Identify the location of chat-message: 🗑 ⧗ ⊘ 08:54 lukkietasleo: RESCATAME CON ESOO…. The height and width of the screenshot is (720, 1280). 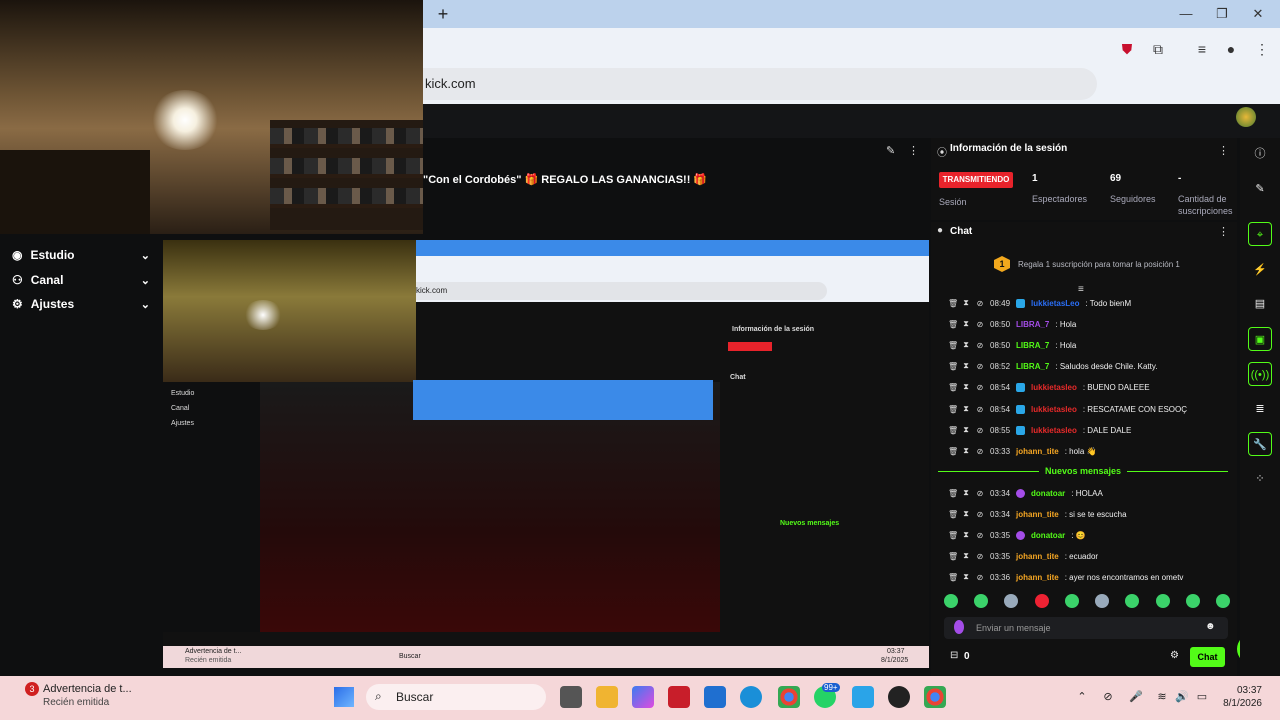
(1088, 409).